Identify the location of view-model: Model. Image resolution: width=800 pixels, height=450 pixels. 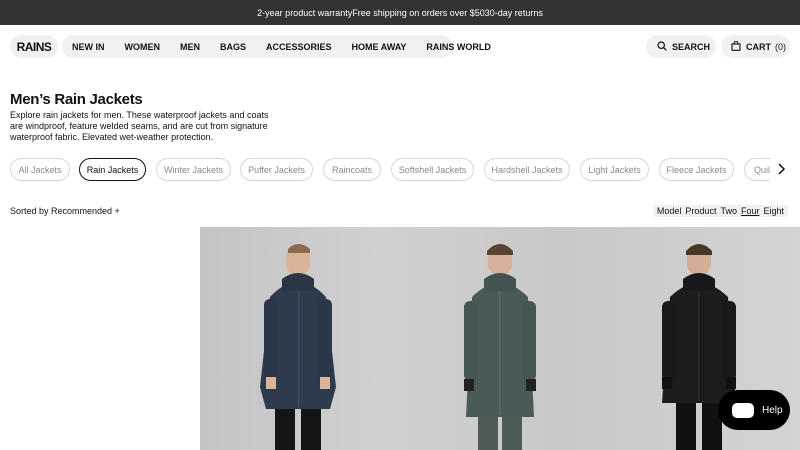
(669, 211).